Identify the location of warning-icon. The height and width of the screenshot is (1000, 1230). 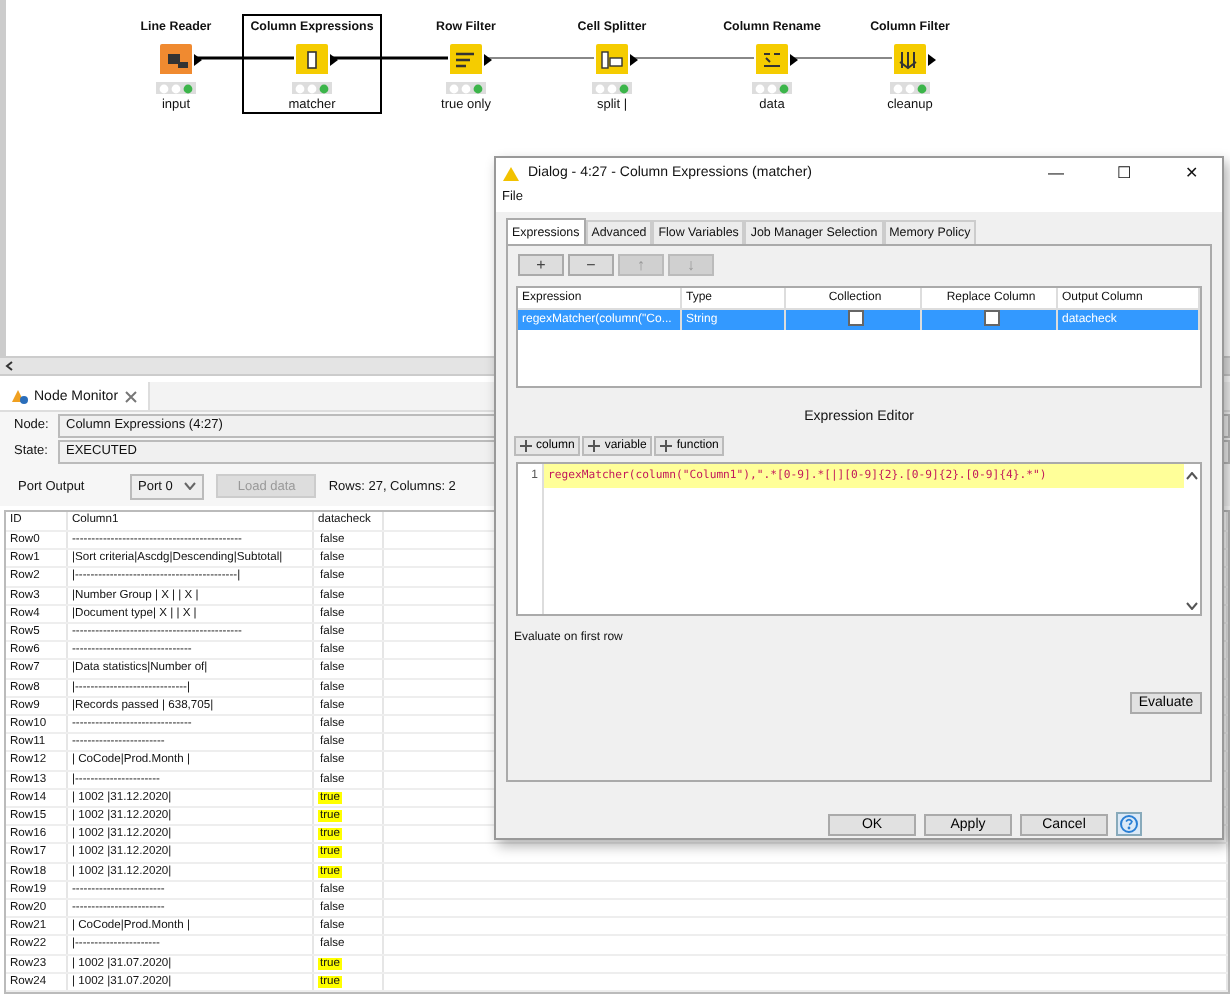
(511, 173).